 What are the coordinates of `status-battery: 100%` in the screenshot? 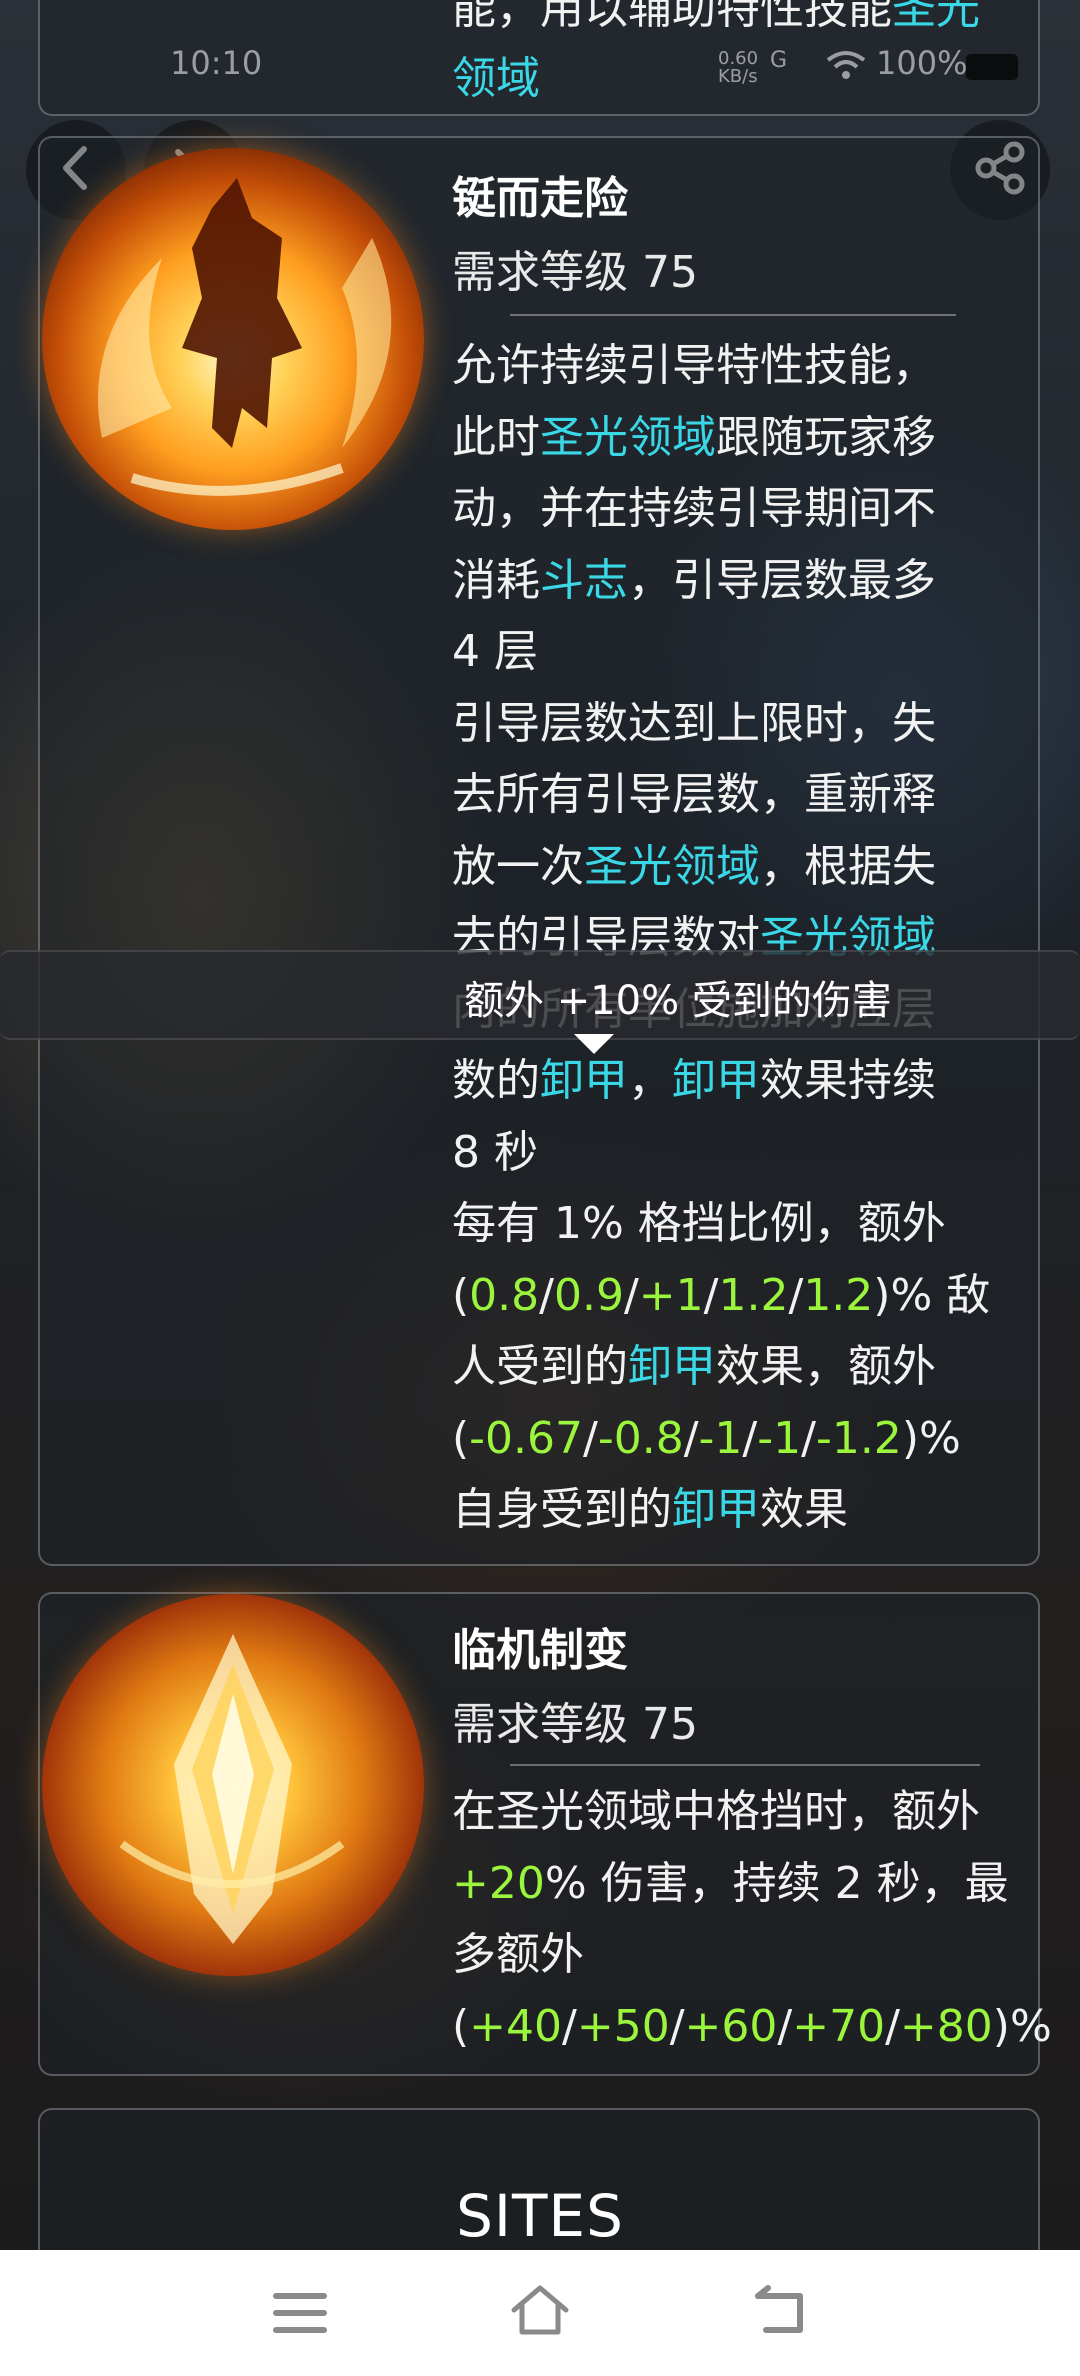 It's located at (922, 63).